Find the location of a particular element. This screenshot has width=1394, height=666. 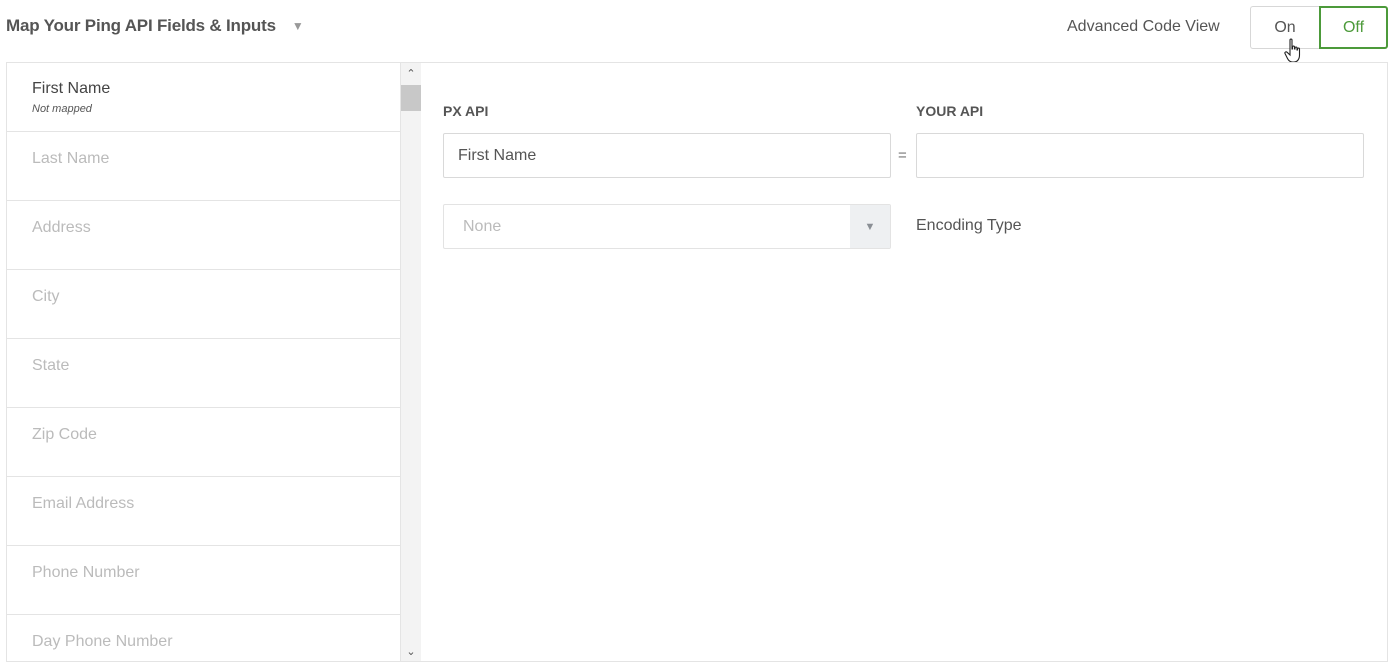

field-item-day-phone-number: Day Phone Number is located at coordinates (203, 638).